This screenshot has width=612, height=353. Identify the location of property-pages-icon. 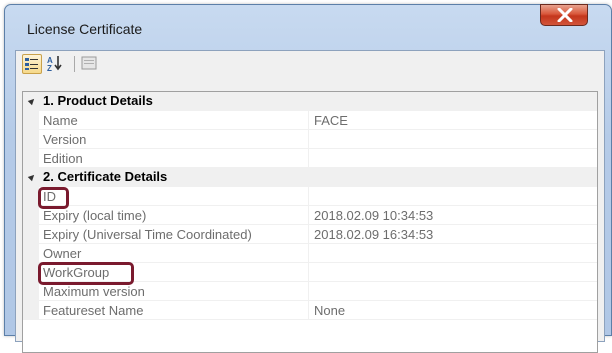
(89, 63).